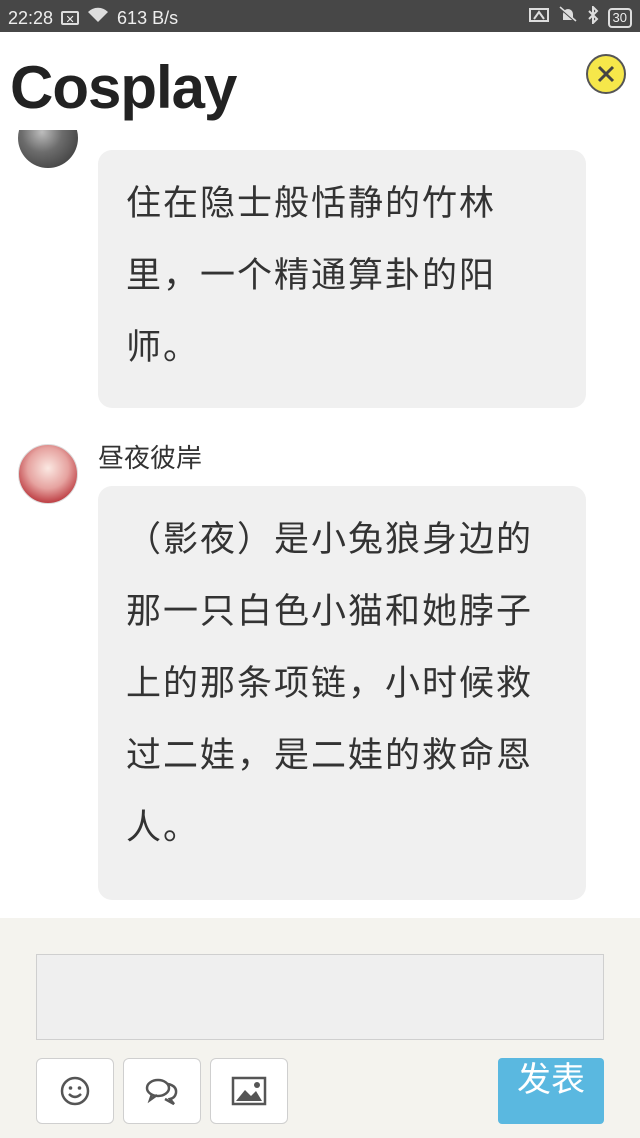  I want to click on wifi-icon, so click(98, 18).